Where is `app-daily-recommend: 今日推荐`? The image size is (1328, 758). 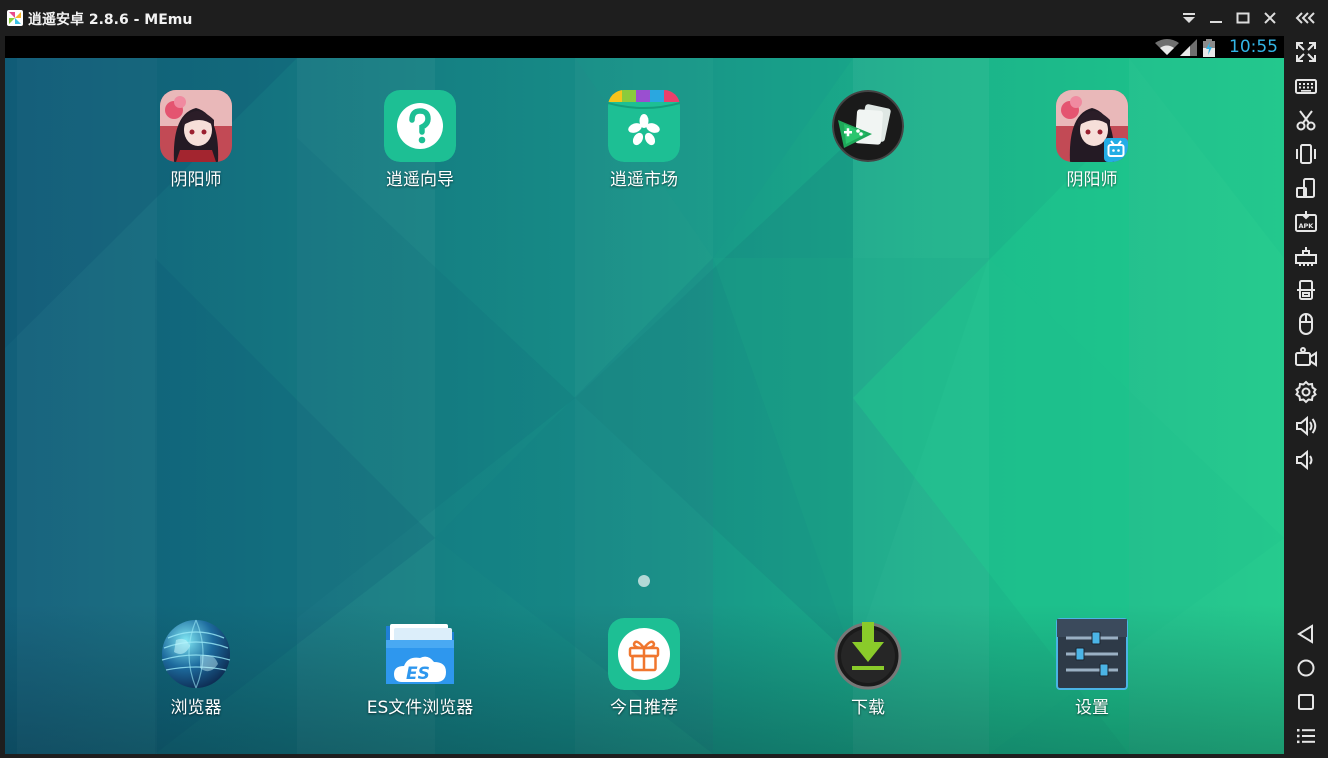 app-daily-recommend: 今日推荐 is located at coordinates (644, 678).